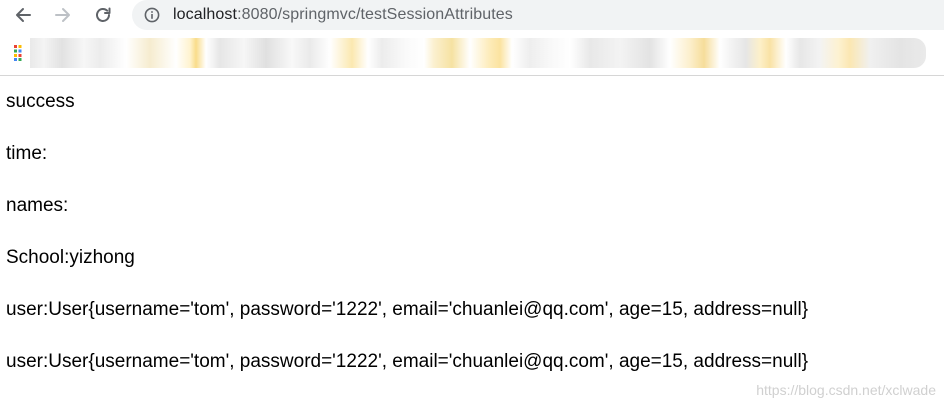  I want to click on blurred-bookmarks, so click(478, 53).